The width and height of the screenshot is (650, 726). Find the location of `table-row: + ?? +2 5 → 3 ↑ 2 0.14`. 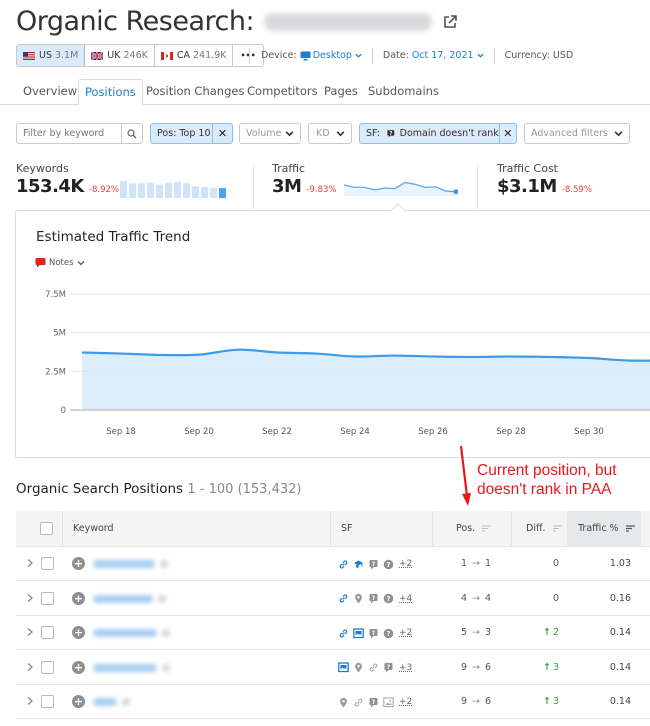

table-row: + ?? +2 5 → 3 ↑ 2 0.14 is located at coordinates (333, 633).